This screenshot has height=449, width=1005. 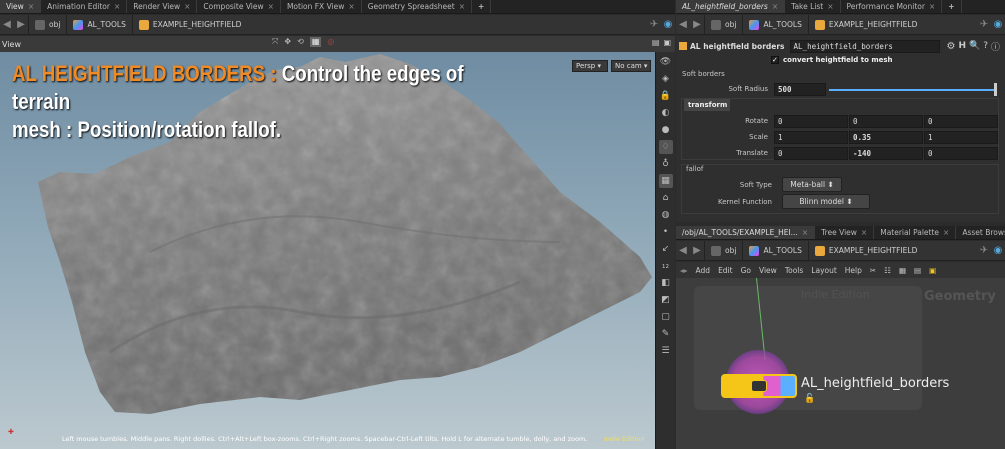 What do you see at coordinates (998, 250) in the screenshot?
I see `net-link-icon: ◉` at bounding box center [998, 250].